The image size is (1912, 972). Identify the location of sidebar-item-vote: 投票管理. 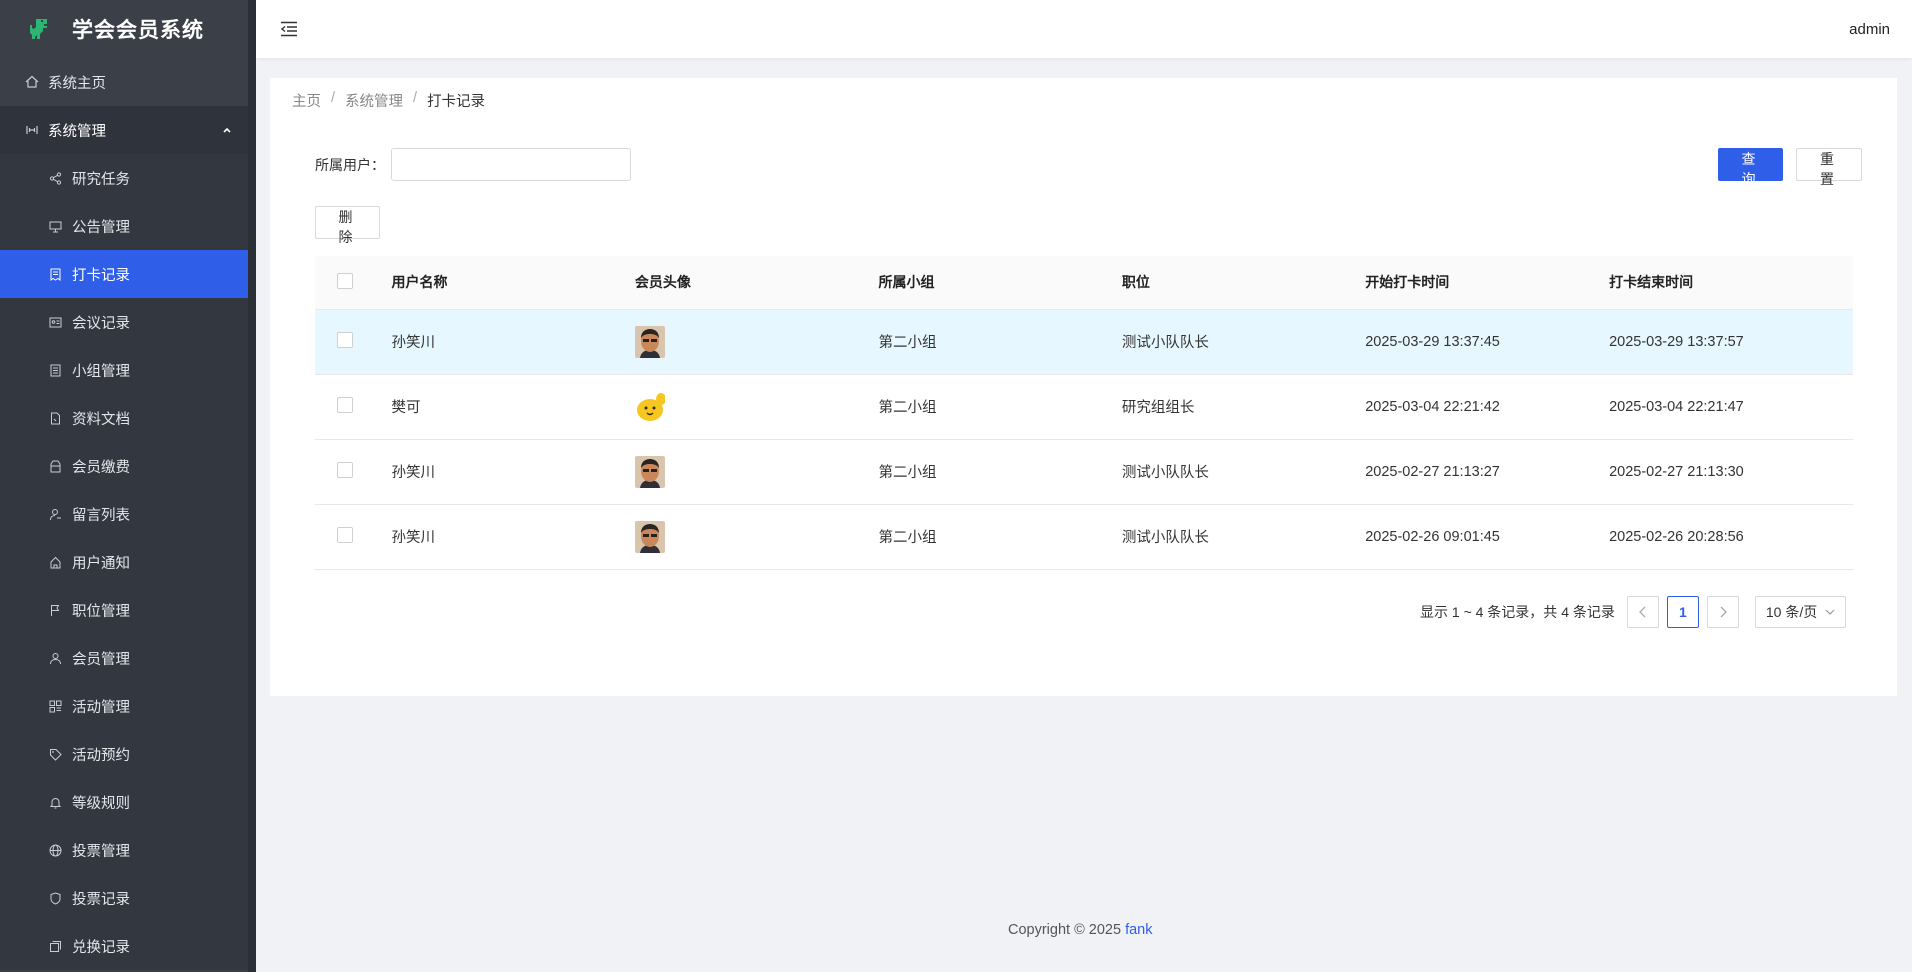
(124, 850).